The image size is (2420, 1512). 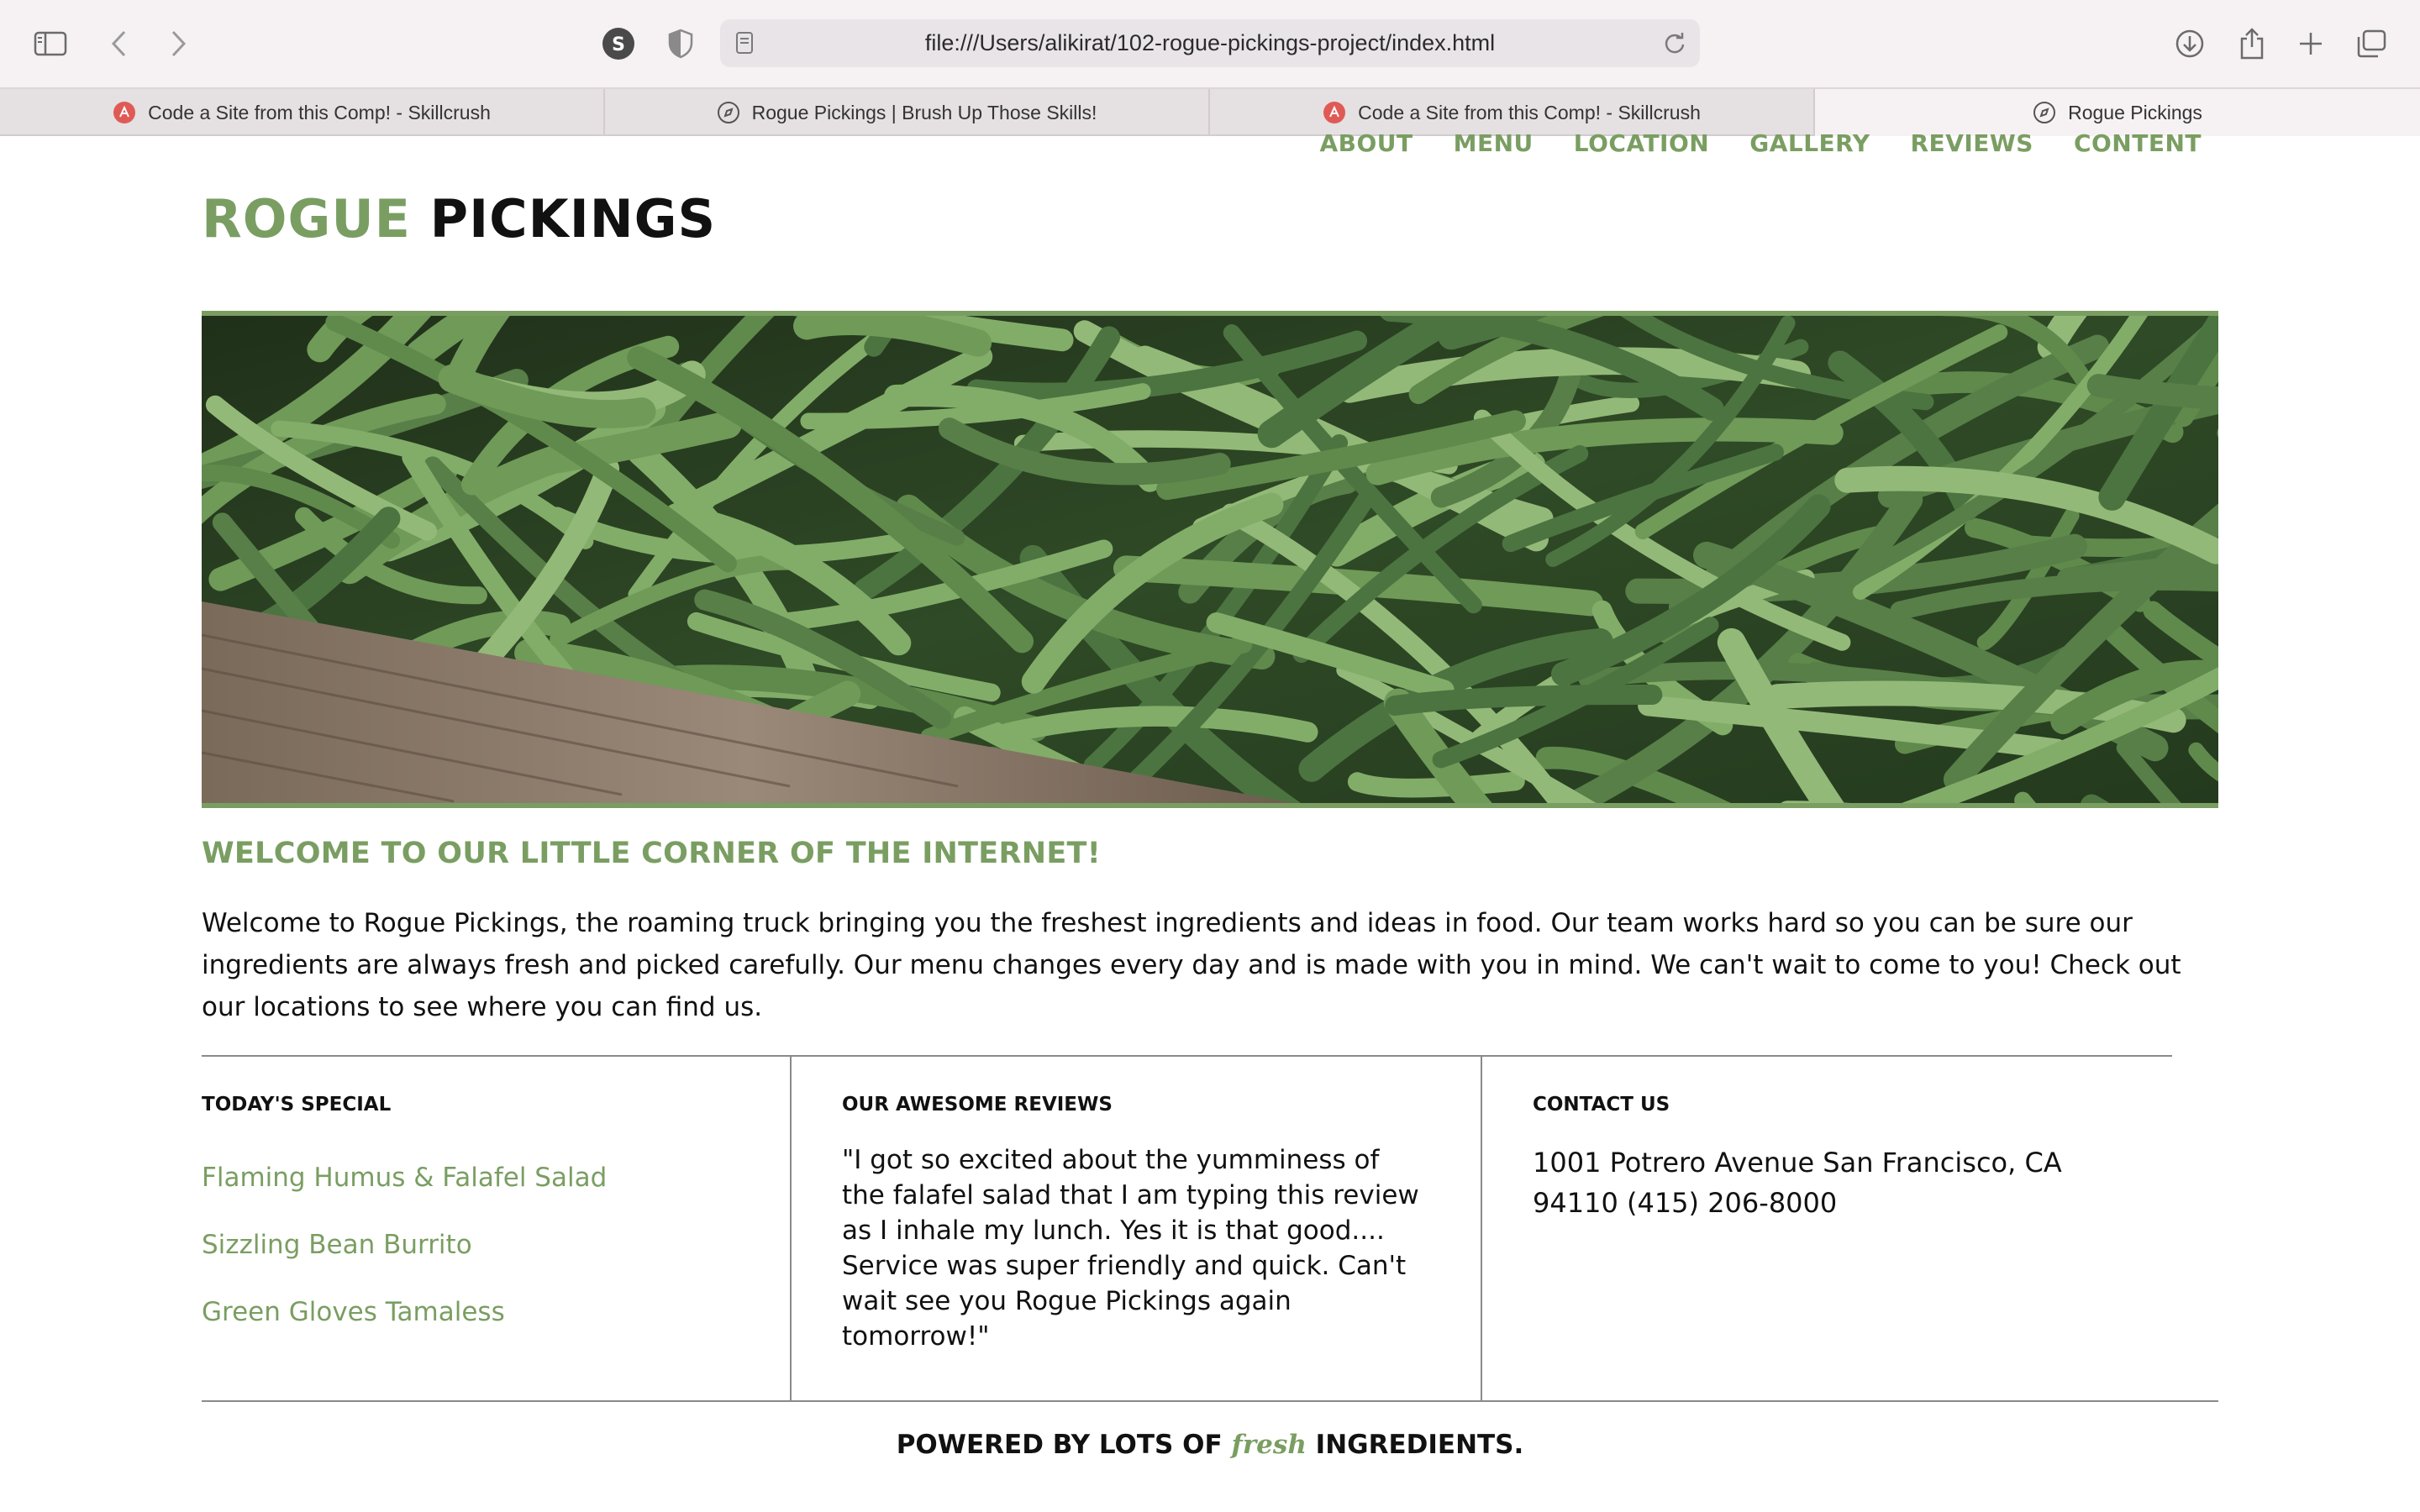 I want to click on logo-first-word: ROGUE, so click(x=307, y=218).